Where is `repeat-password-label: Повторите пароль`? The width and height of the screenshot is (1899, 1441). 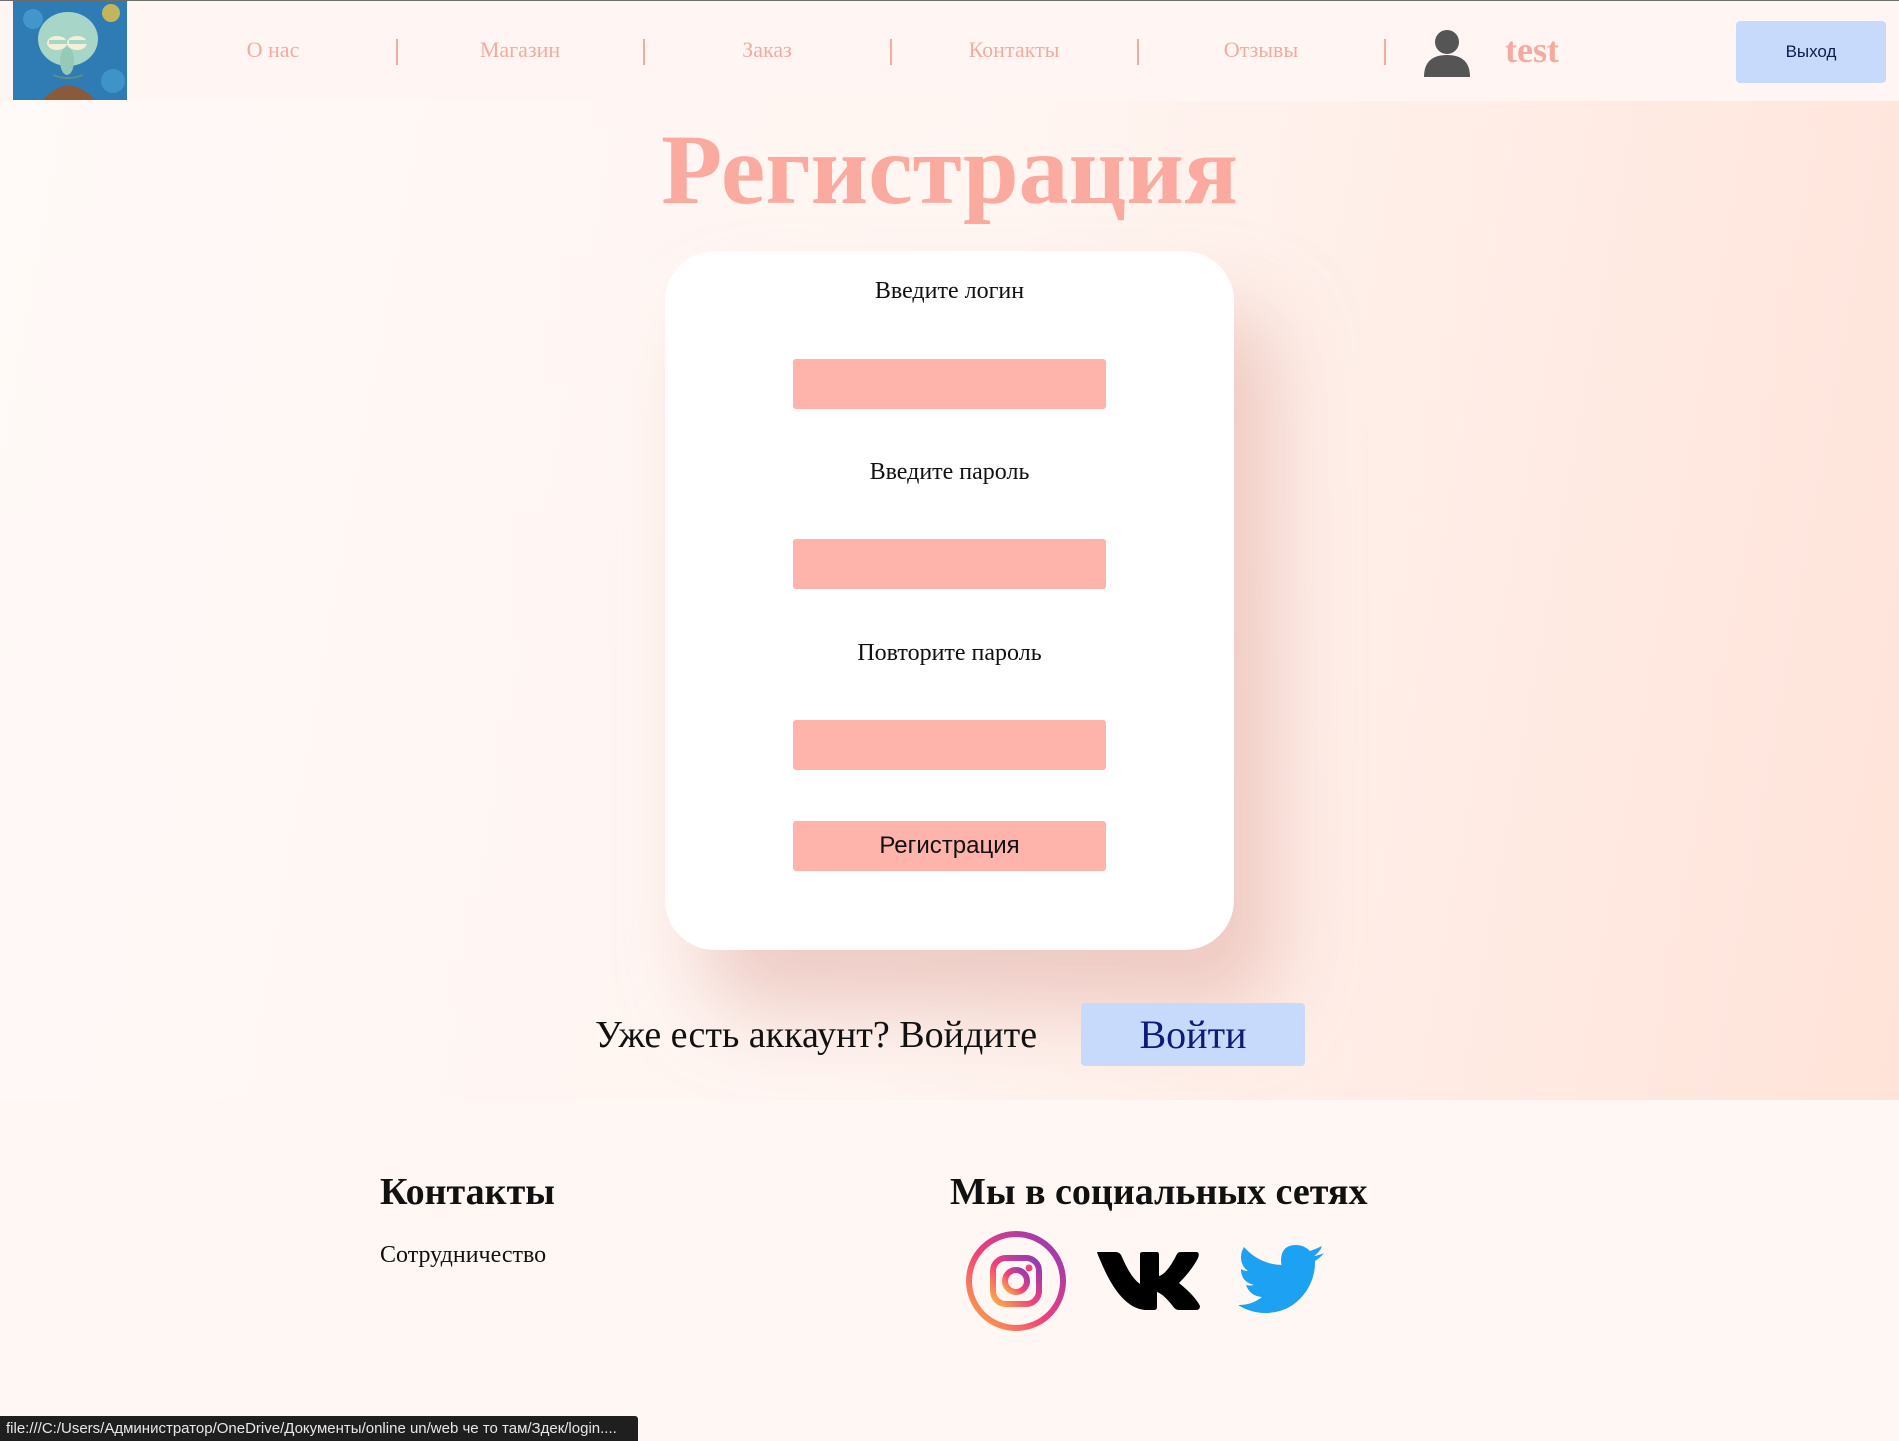 repeat-password-label: Повторите пароль is located at coordinates (949, 653).